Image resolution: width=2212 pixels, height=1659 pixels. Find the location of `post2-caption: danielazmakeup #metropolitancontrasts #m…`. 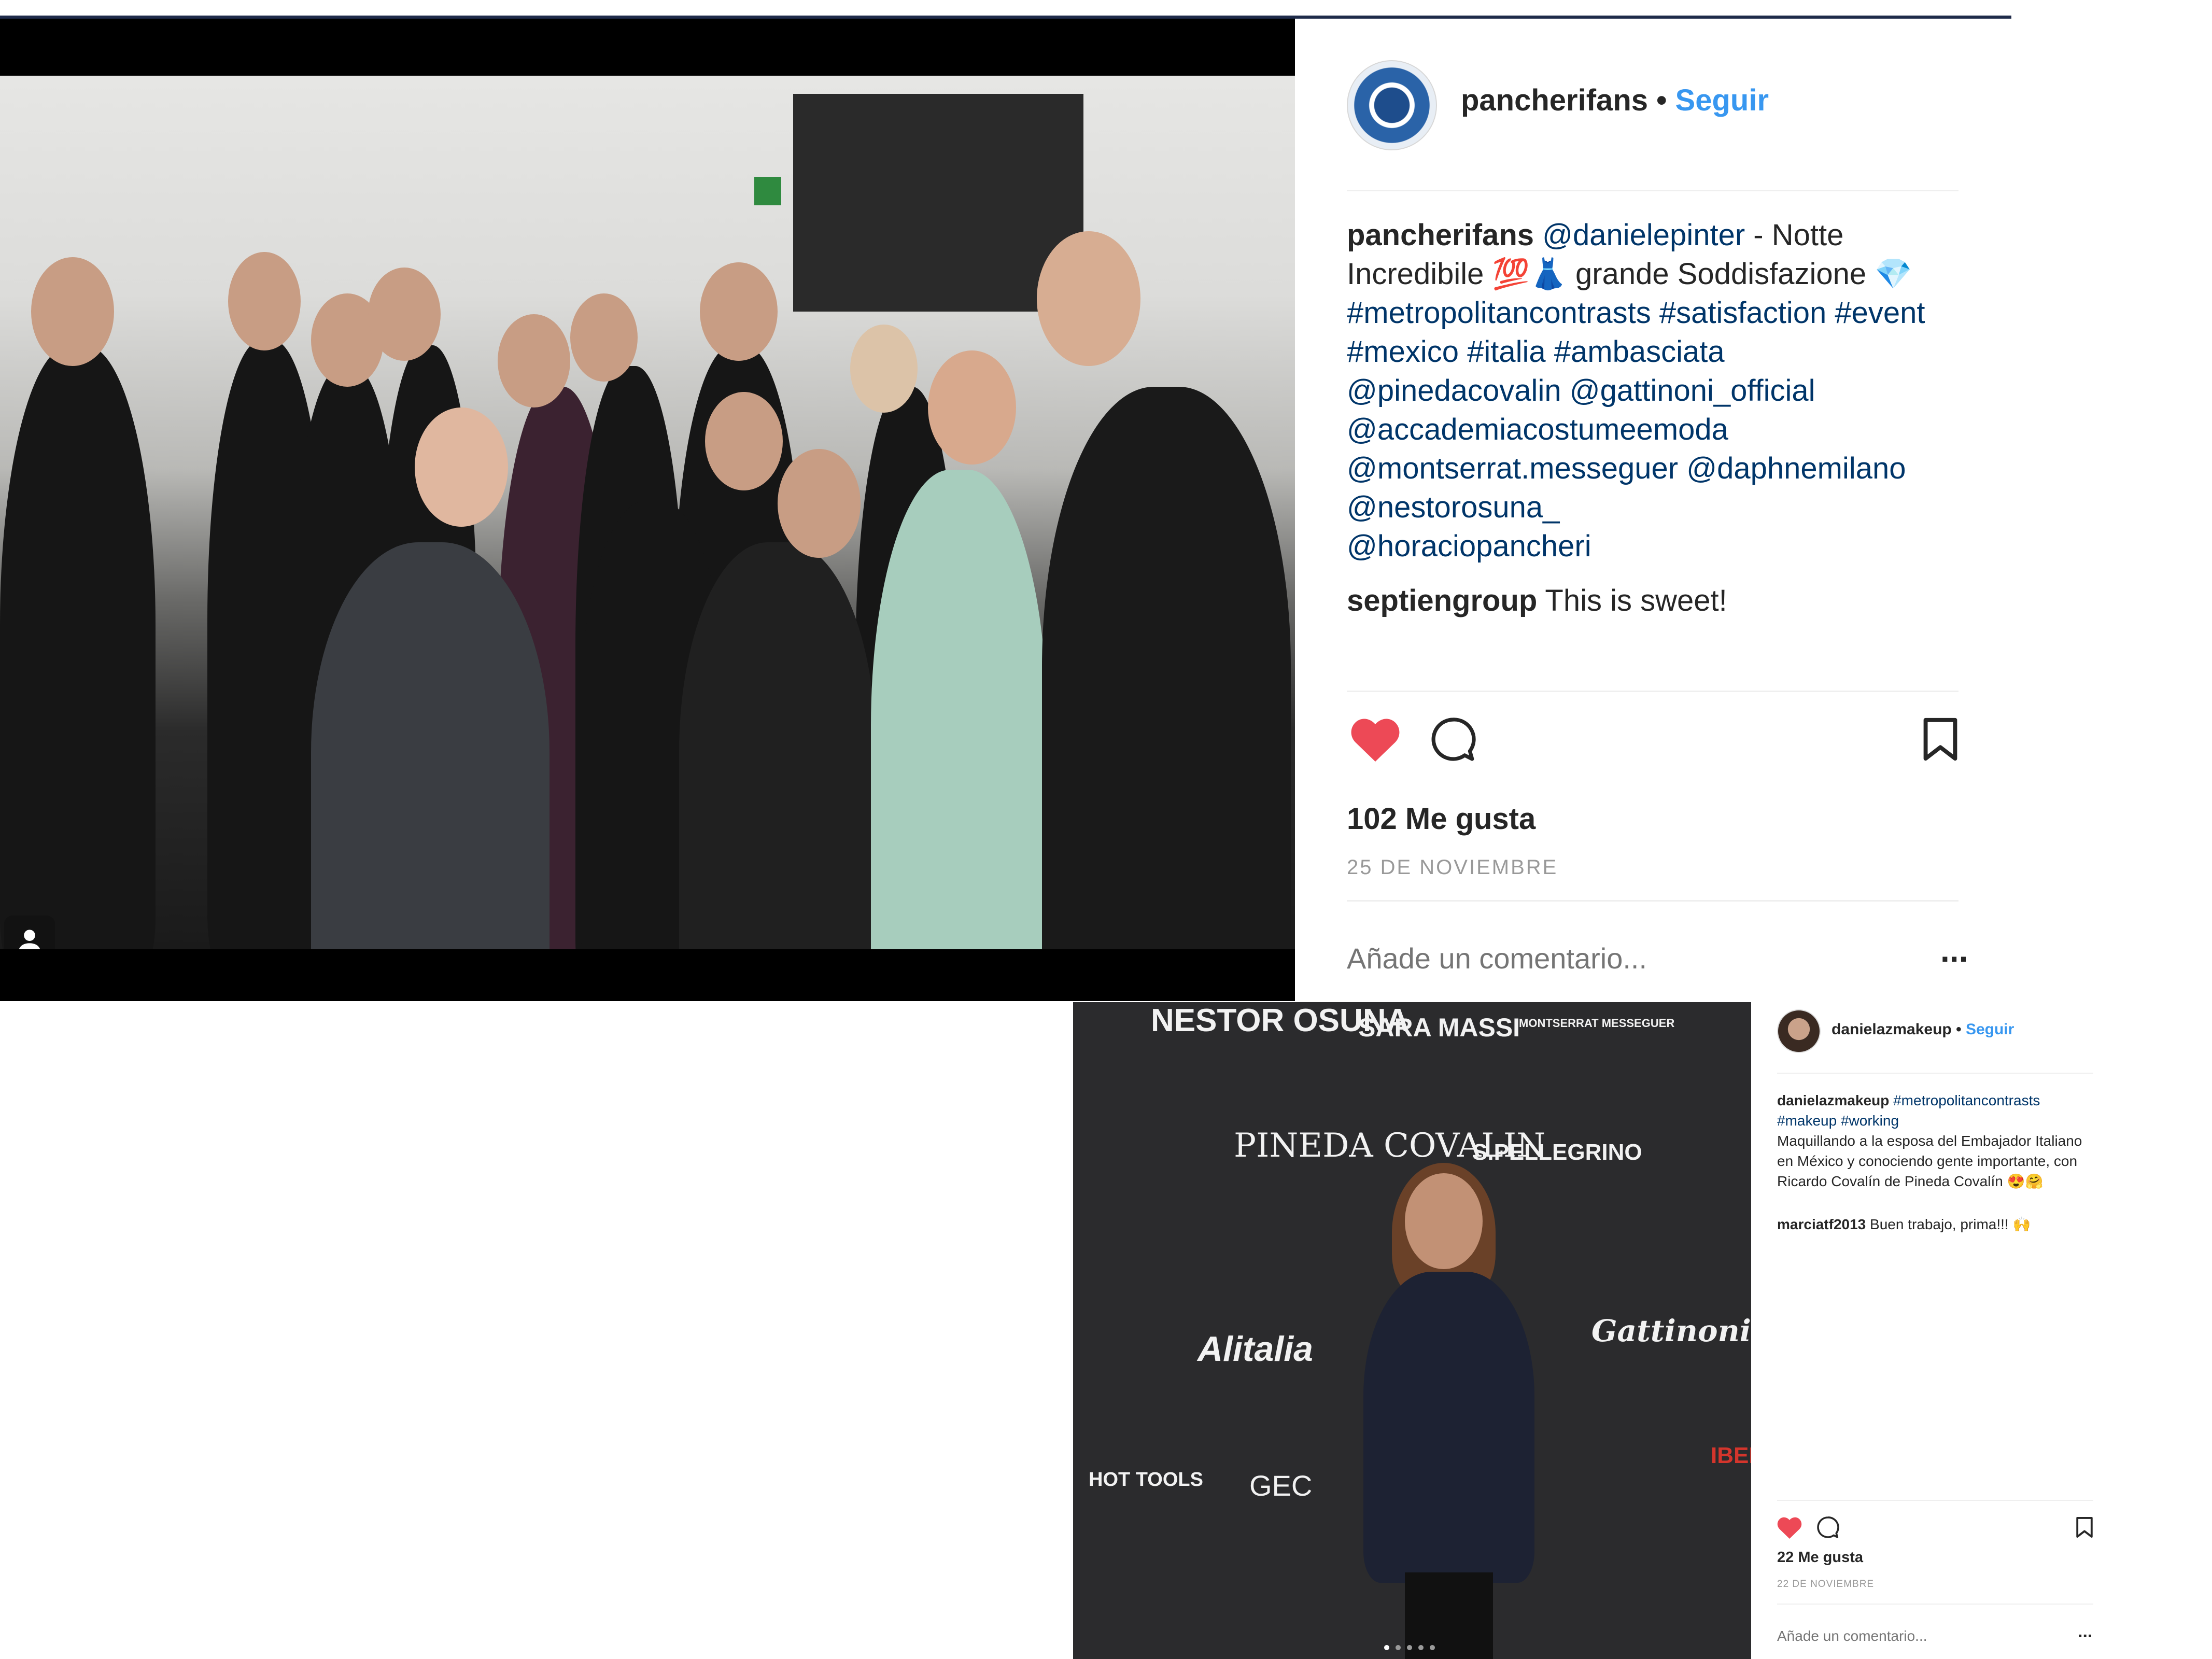

post2-caption: danielazmakeup #metropolitancontrasts #m… is located at coordinates (1937, 1140).